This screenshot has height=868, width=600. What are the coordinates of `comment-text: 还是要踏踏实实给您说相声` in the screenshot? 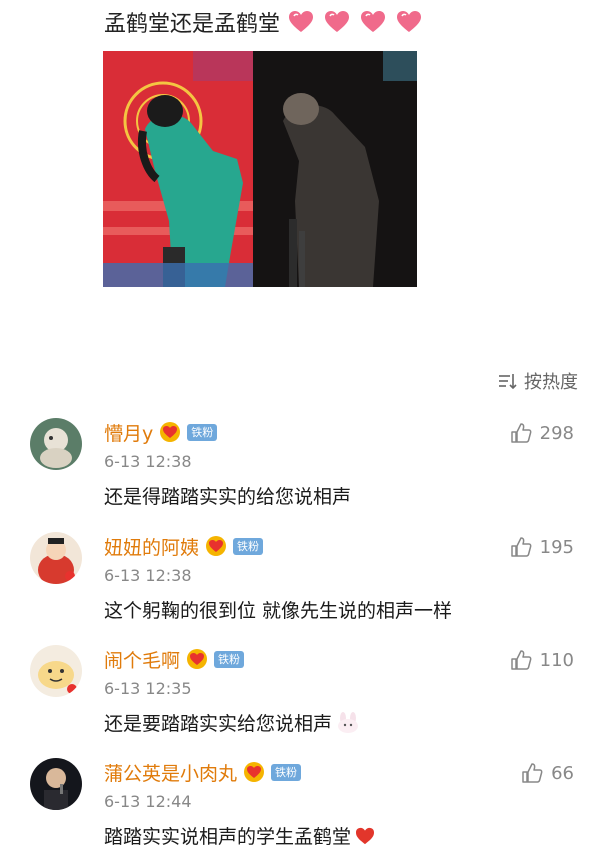 It's located at (232, 722).